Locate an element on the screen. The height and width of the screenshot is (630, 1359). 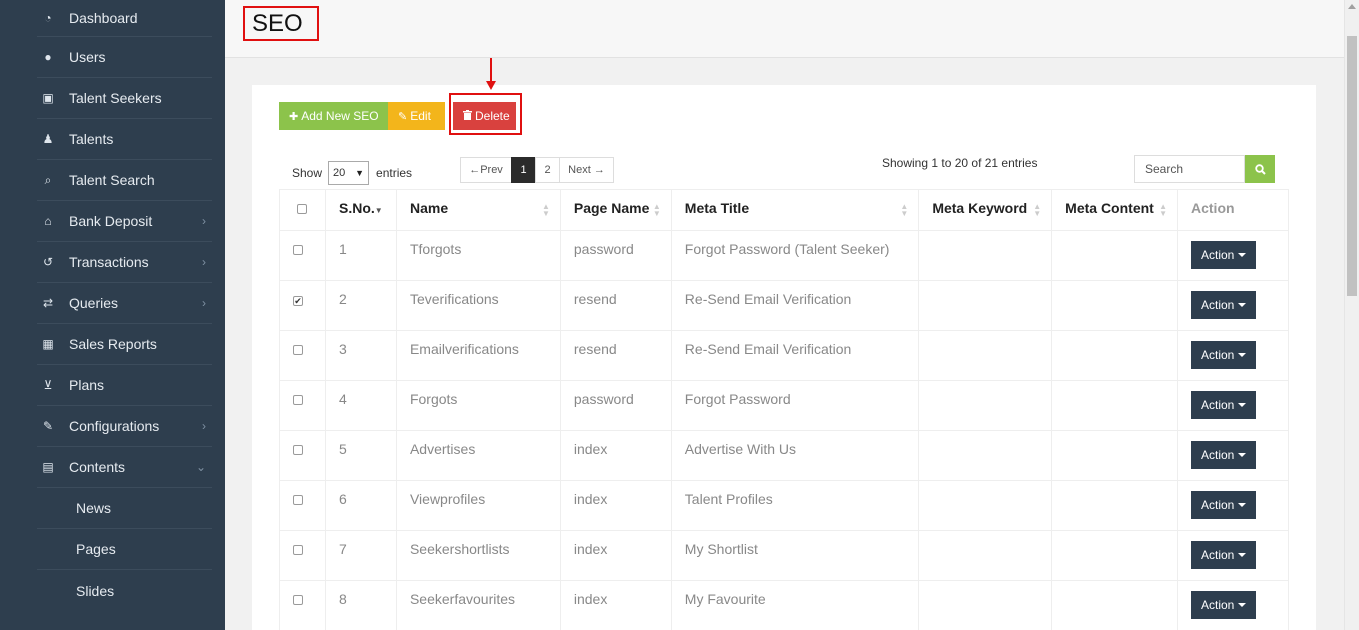
edit-label: Edit is located at coordinates (420, 116).